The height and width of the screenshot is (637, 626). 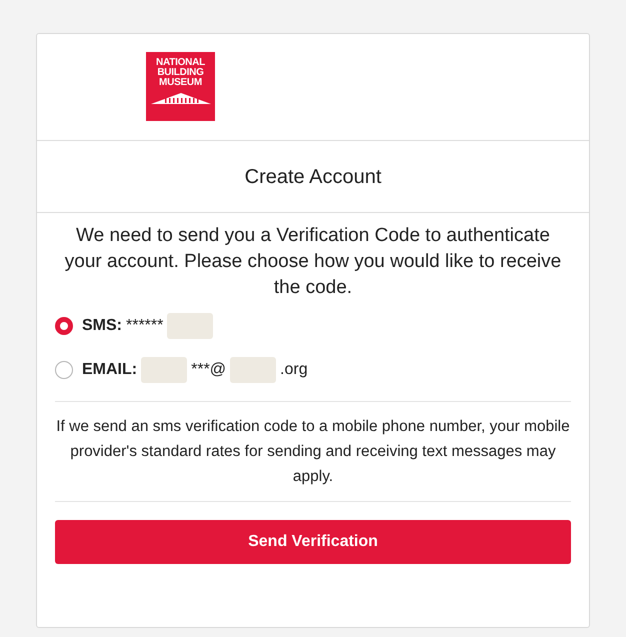 I want to click on page-title: Create Account, so click(x=313, y=177).